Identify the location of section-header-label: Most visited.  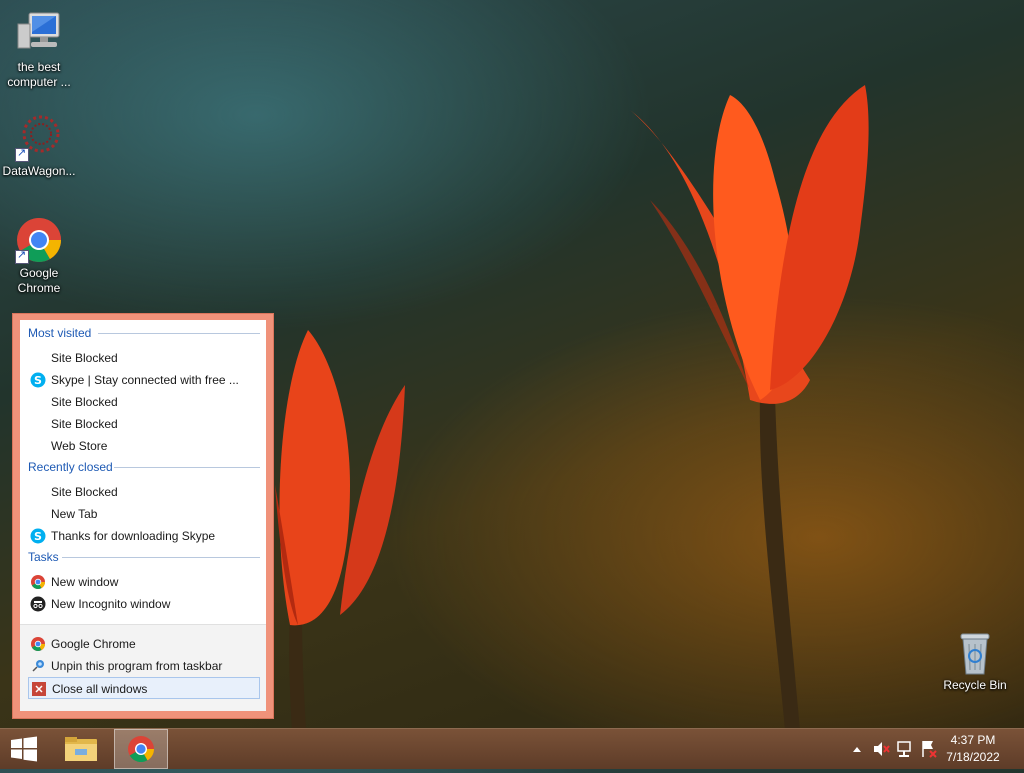
(60, 333).